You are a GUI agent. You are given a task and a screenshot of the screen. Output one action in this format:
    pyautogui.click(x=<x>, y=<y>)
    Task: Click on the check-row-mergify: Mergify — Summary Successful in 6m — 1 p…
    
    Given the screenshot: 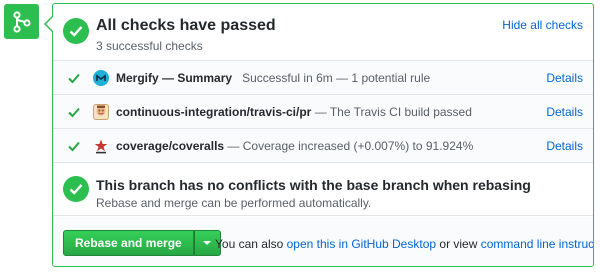 What is the action you would take?
    pyautogui.click(x=323, y=78)
    